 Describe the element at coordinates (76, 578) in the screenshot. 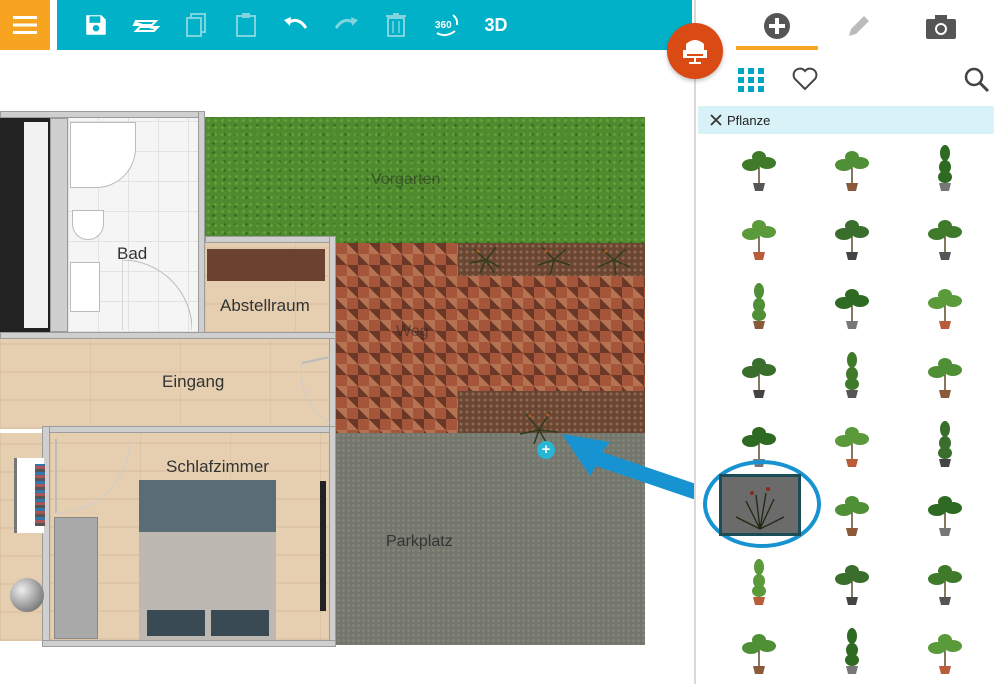

I see `wardrobe` at that location.